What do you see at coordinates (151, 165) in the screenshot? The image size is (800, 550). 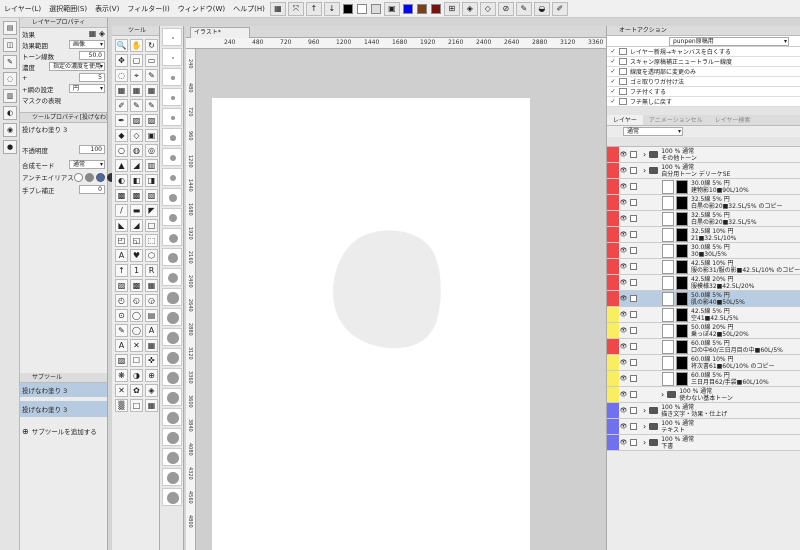 I see `tool-icon: ▥` at bounding box center [151, 165].